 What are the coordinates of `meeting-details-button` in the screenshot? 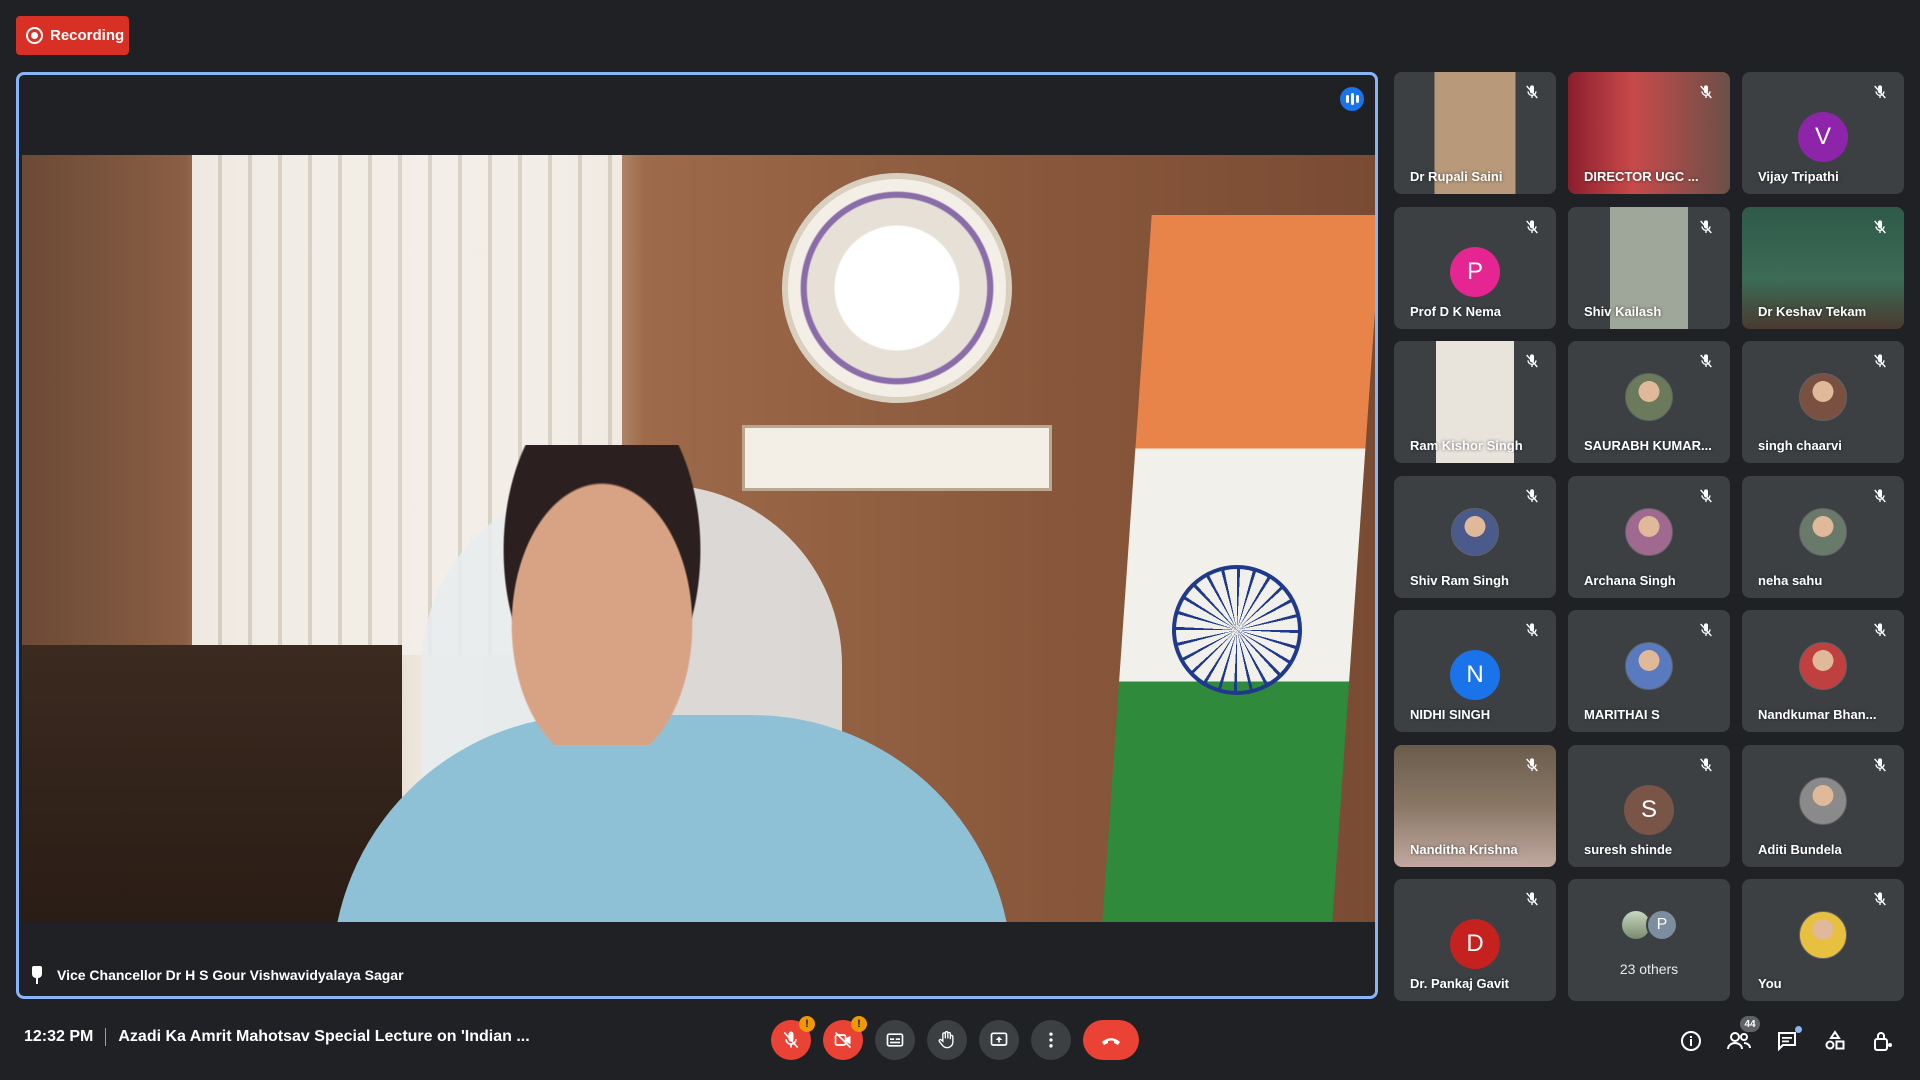 It's located at (1691, 1041).